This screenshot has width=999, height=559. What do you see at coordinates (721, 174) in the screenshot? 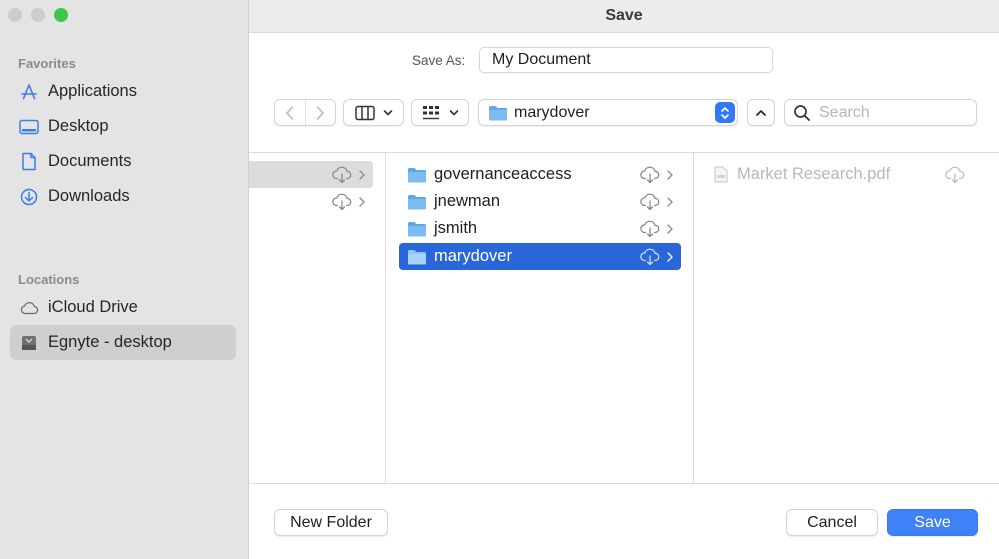
I see `pdf-file-icon` at bounding box center [721, 174].